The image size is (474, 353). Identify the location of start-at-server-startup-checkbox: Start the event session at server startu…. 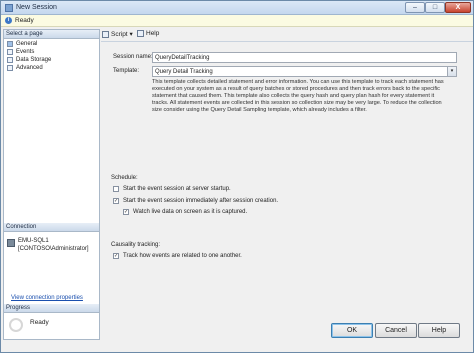
(172, 189).